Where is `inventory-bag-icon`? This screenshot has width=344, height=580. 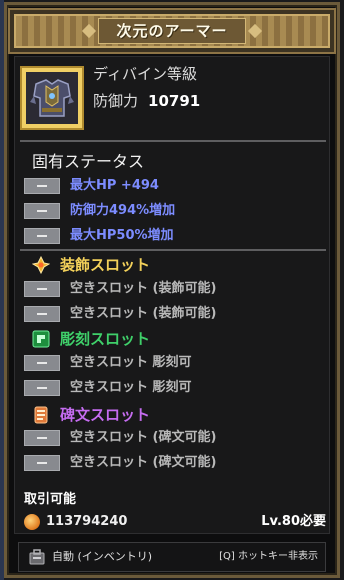 inventory-bag-icon is located at coordinates (37, 557).